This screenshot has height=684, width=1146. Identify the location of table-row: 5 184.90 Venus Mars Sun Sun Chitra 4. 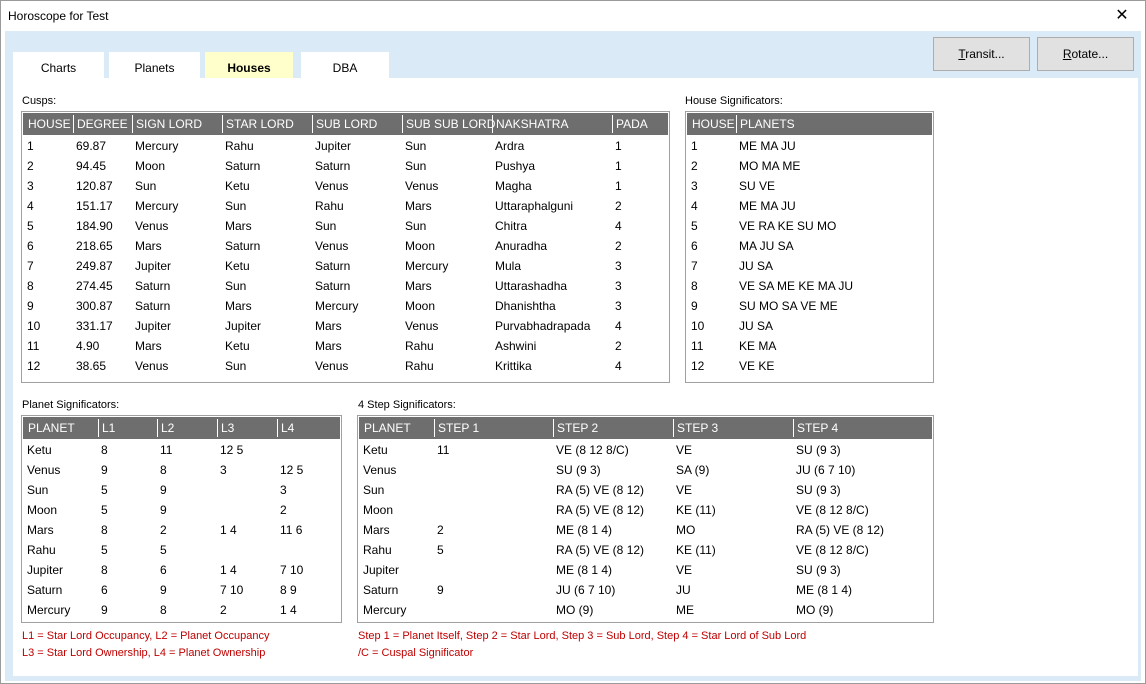
(345, 226).